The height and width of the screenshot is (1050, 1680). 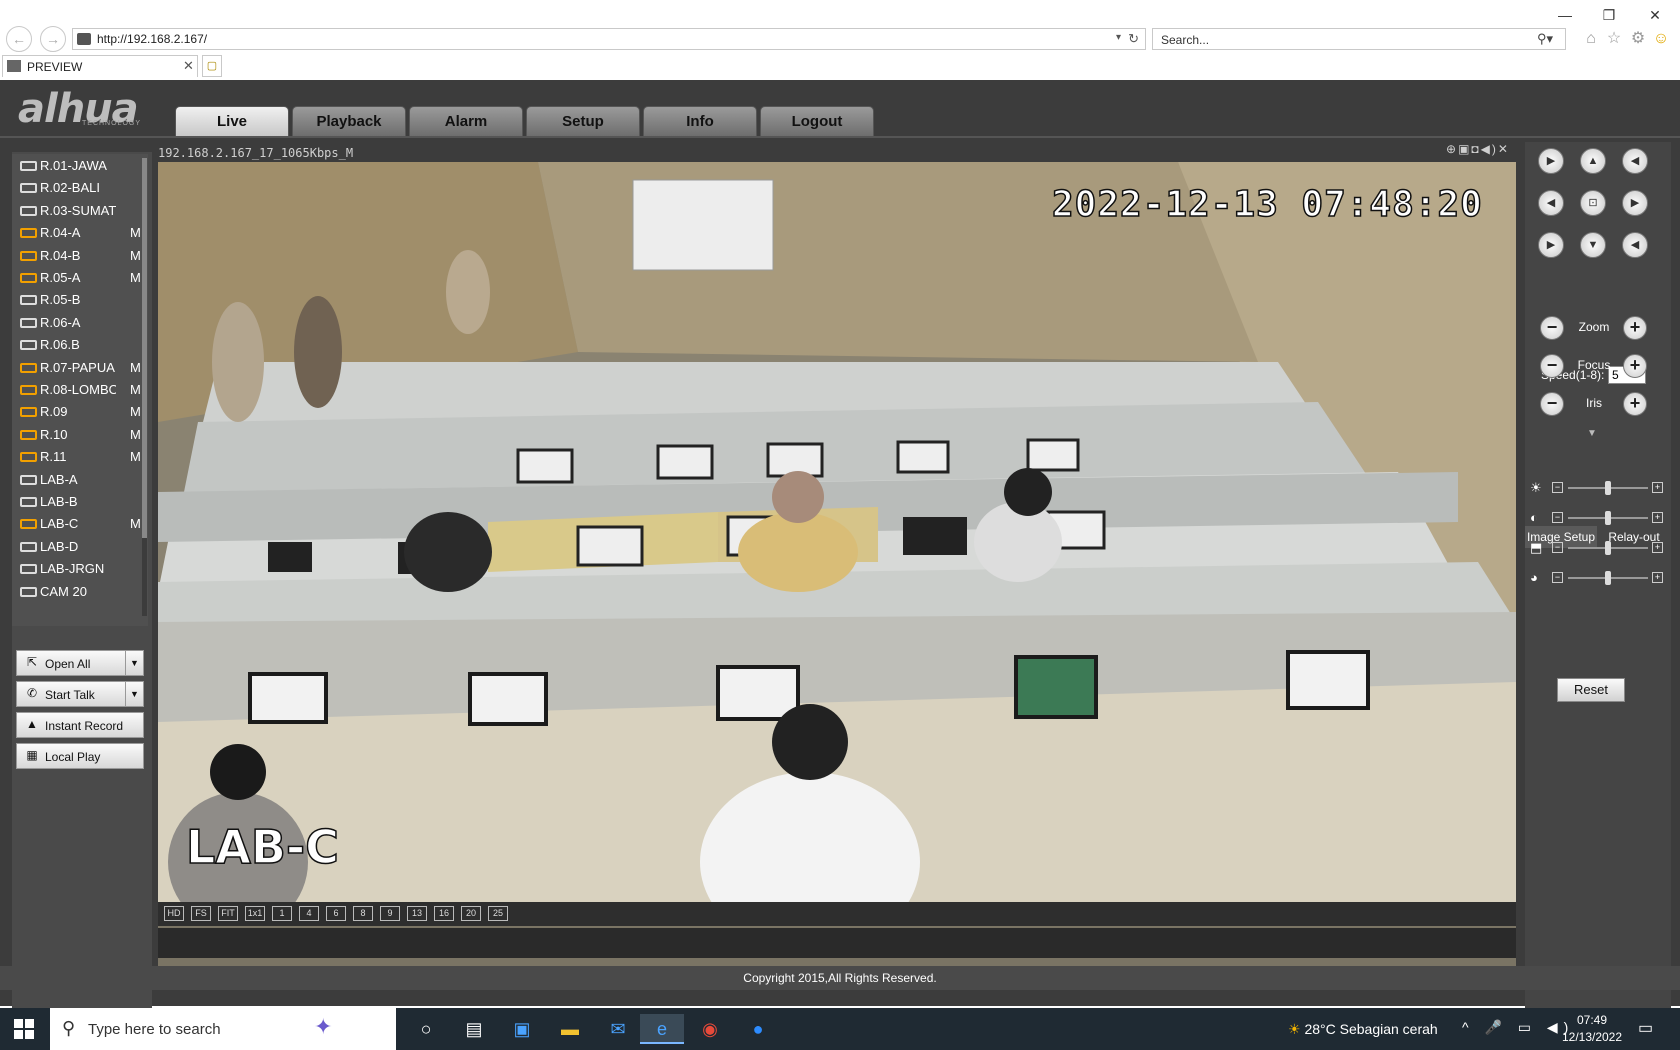 I want to click on tab-live: Live, so click(x=232, y=121).